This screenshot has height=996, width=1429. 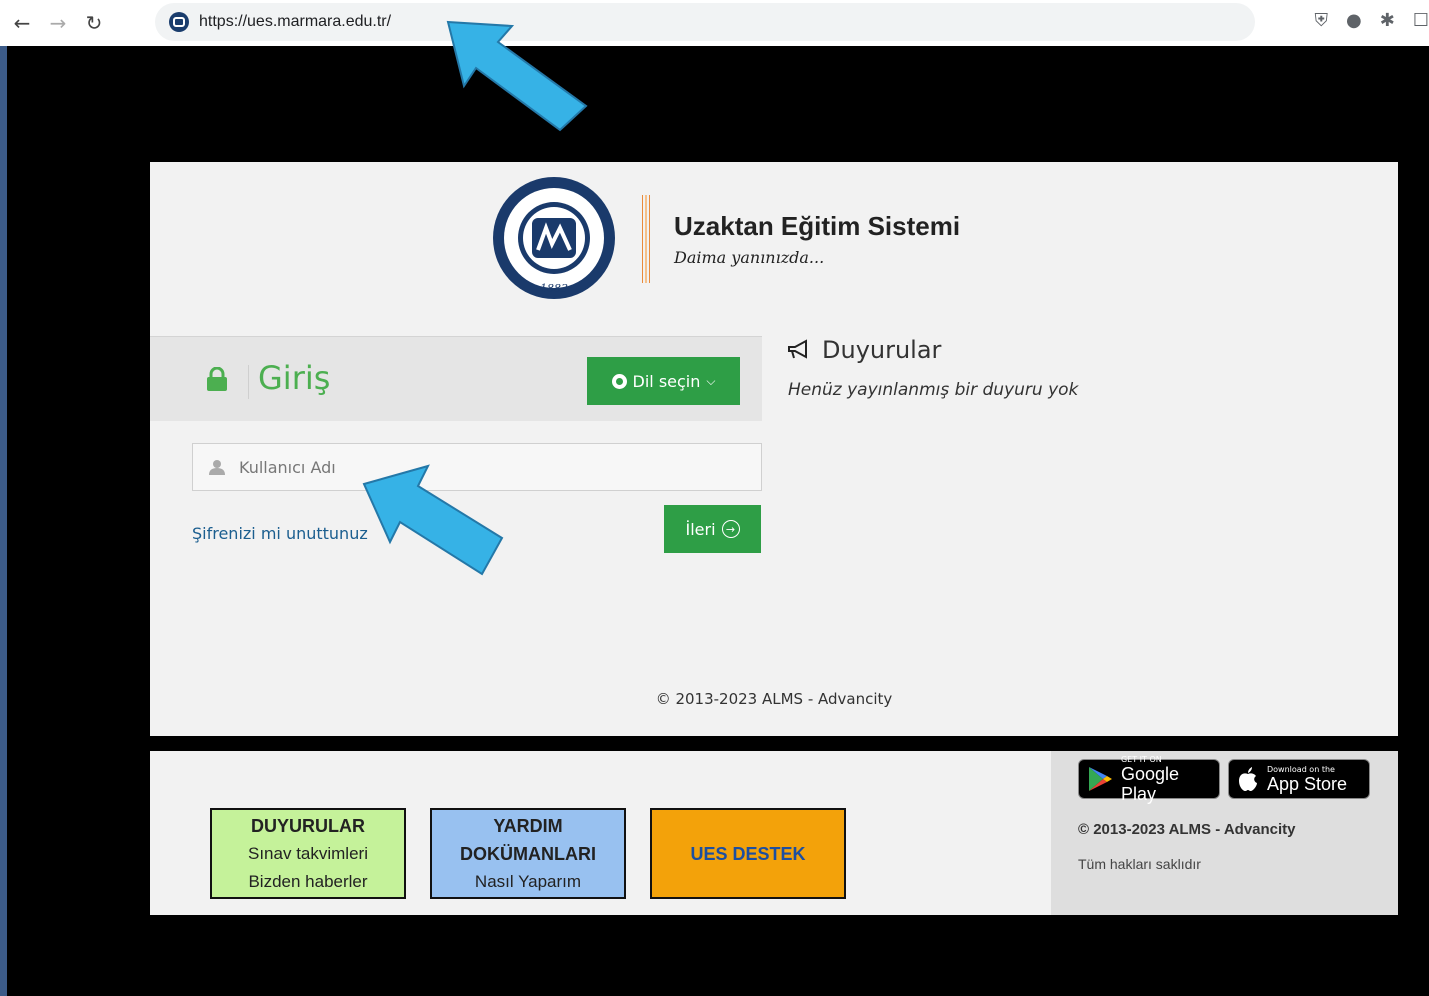 I want to click on annotation-arrow-username, so click(x=433, y=520).